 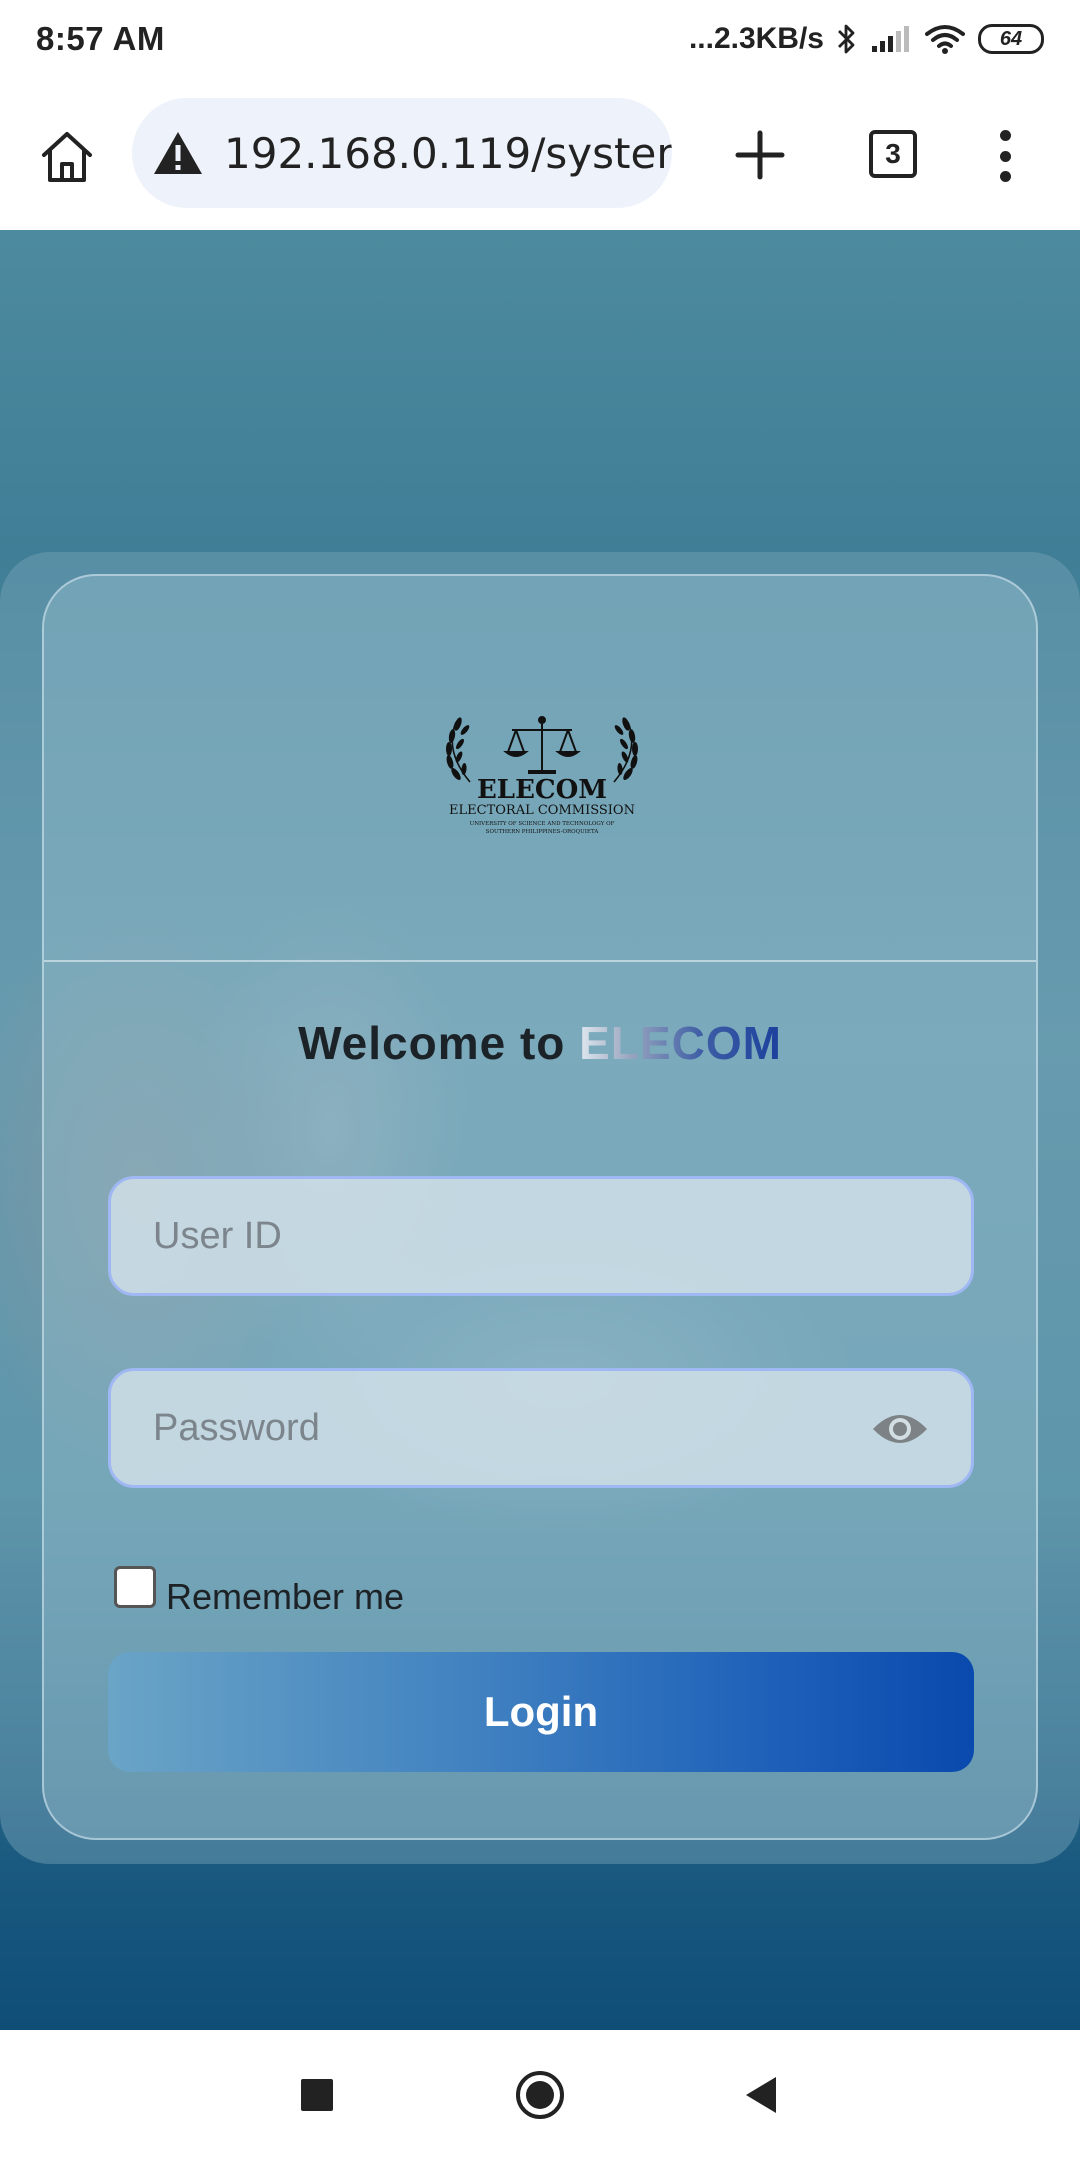 I want to click on welcome-heading: Welcome to ELECOM, so click(x=540, y=1043).